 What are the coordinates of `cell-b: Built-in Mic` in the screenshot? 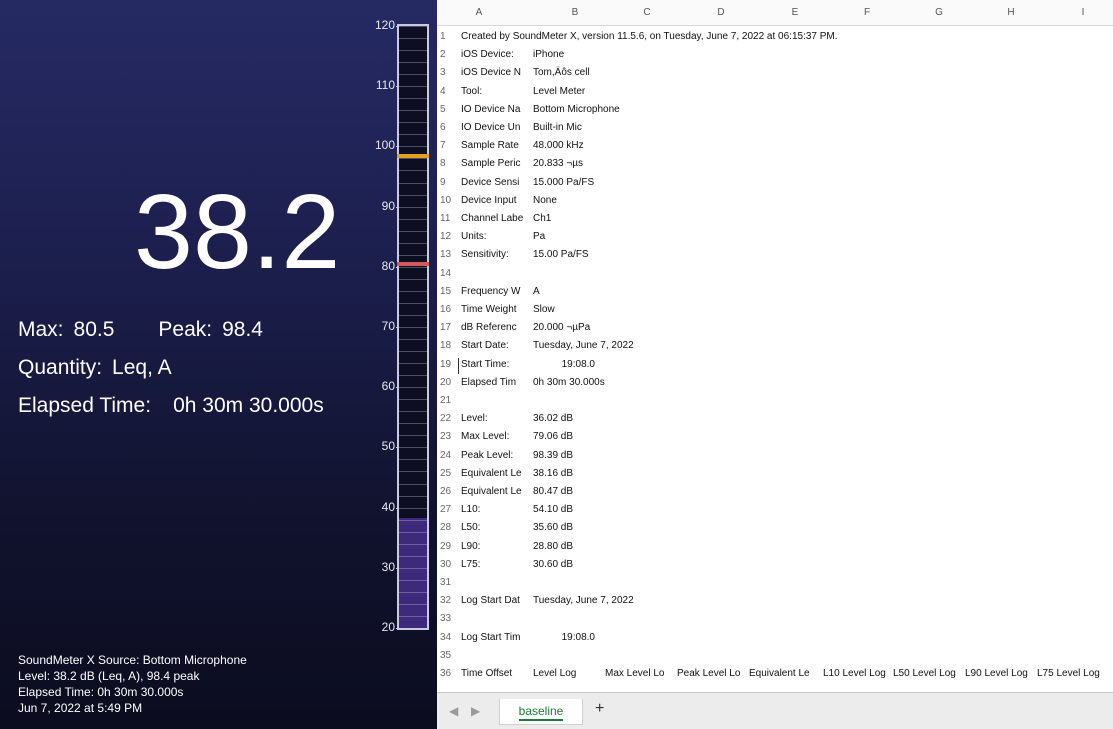 It's located at (593, 128).